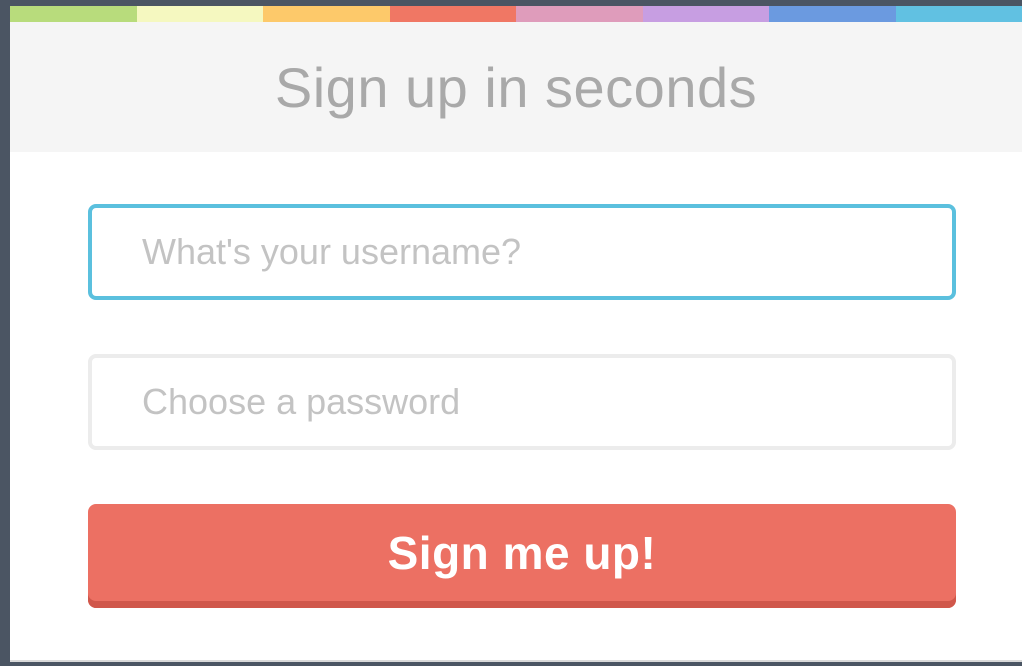 The height and width of the screenshot is (666, 1022). What do you see at coordinates (522, 252) in the screenshot?
I see `username-input` at bounding box center [522, 252].